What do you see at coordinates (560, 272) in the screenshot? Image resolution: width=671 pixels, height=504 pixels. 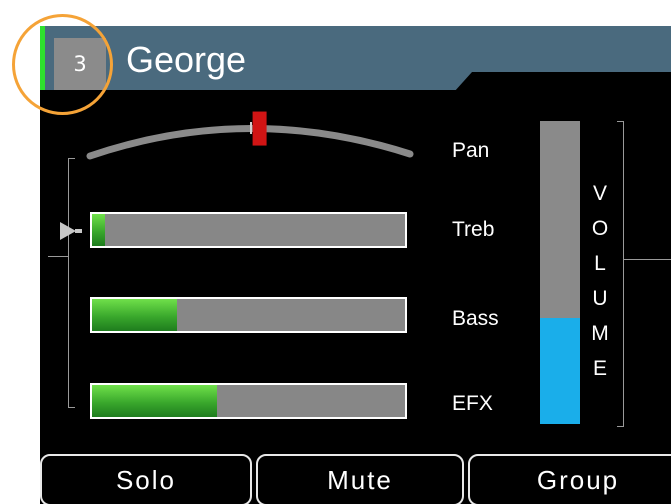 I see `volume-slider` at bounding box center [560, 272].